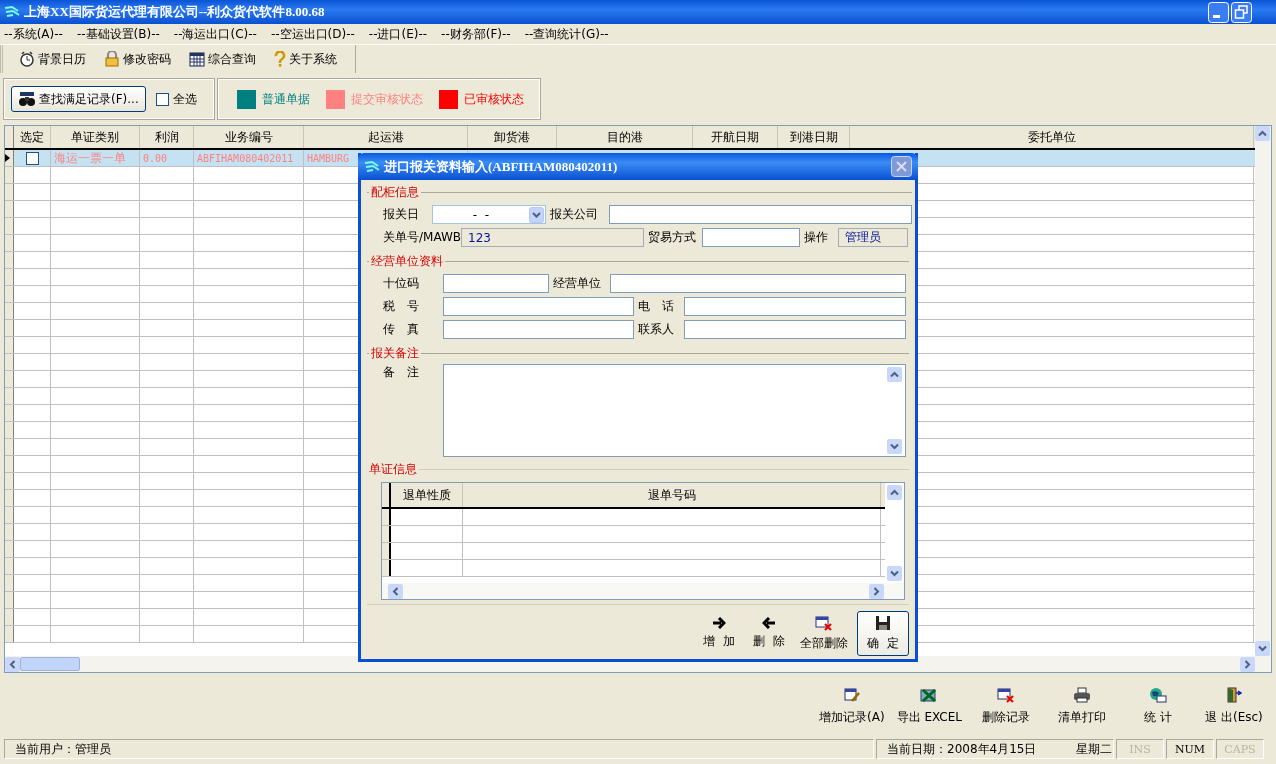 The height and width of the screenshot is (764, 1276). What do you see at coordinates (1094, 749) in the screenshot?
I see `weekday: 星期二` at bounding box center [1094, 749].